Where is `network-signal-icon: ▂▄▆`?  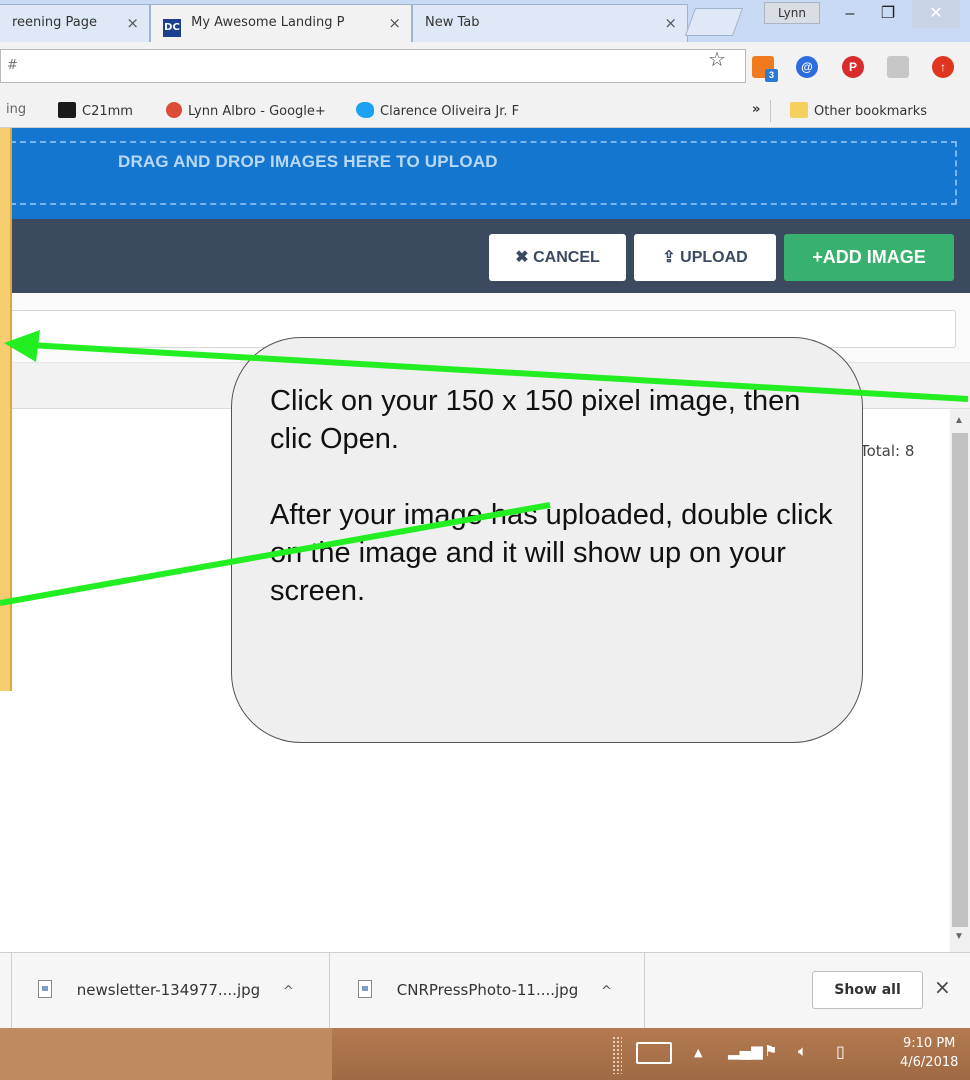
network-signal-icon: ▂▄▆ is located at coordinates (745, 1051).